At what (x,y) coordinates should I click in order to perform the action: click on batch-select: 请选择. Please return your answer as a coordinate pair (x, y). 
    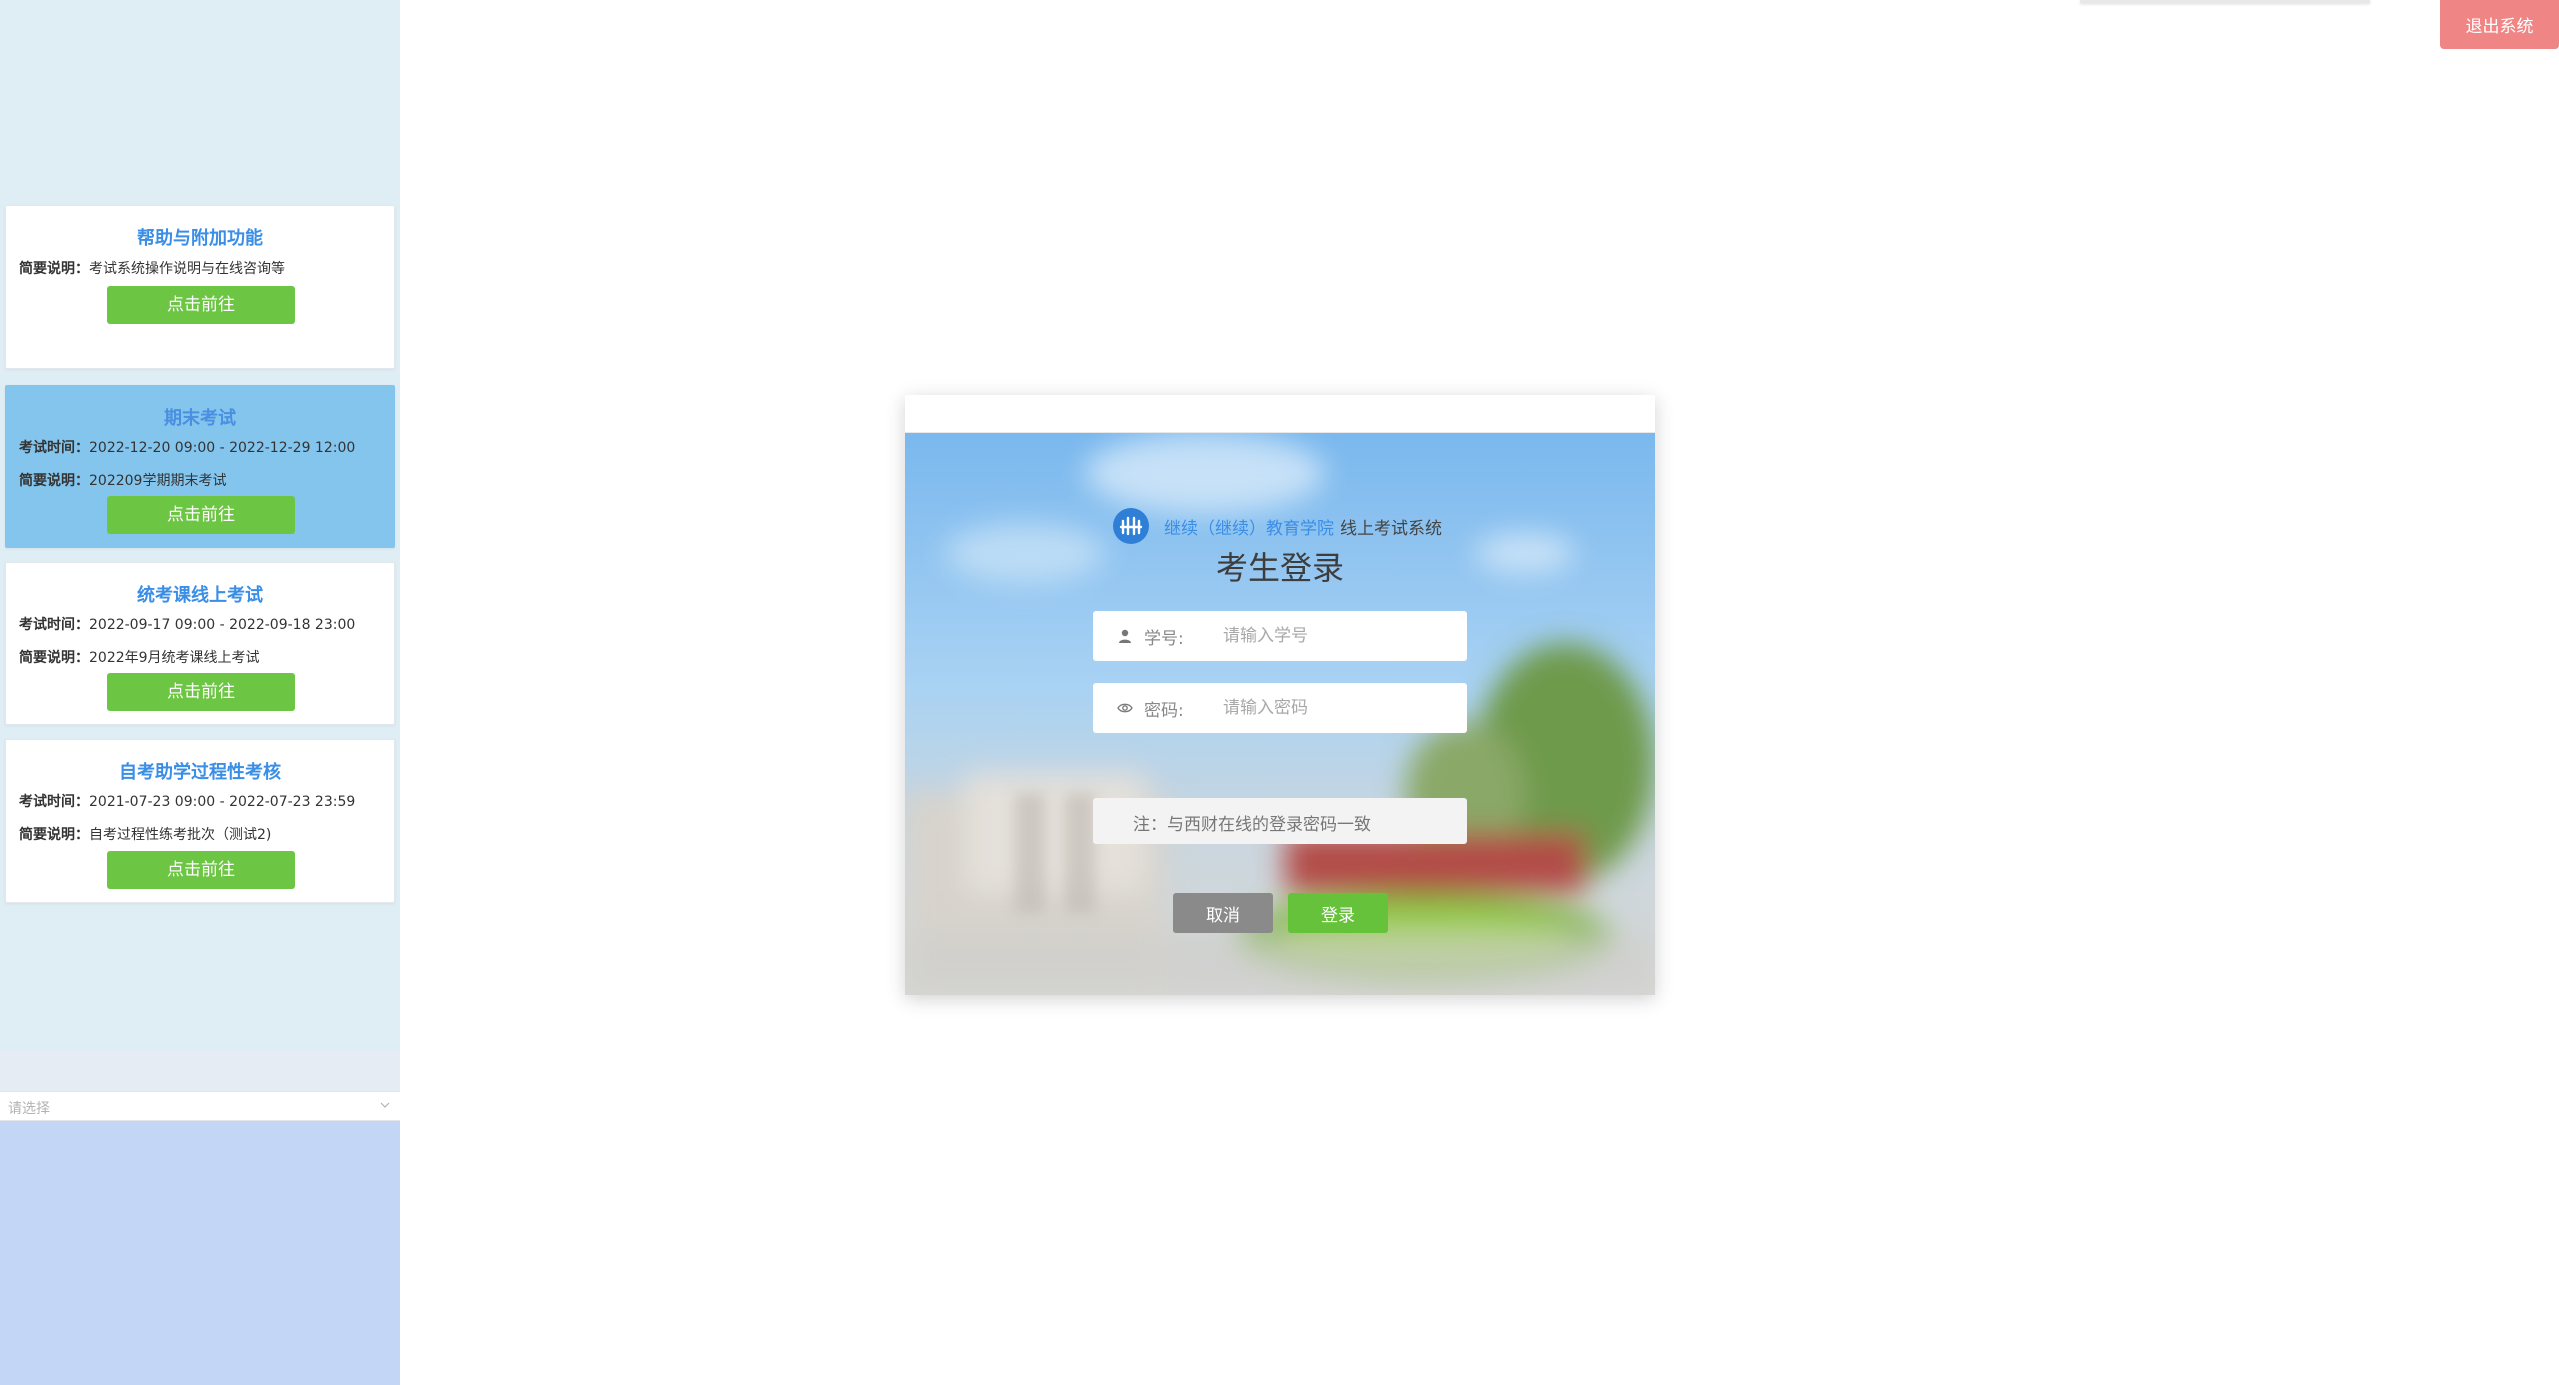
    Looking at the image, I should click on (200, 1106).